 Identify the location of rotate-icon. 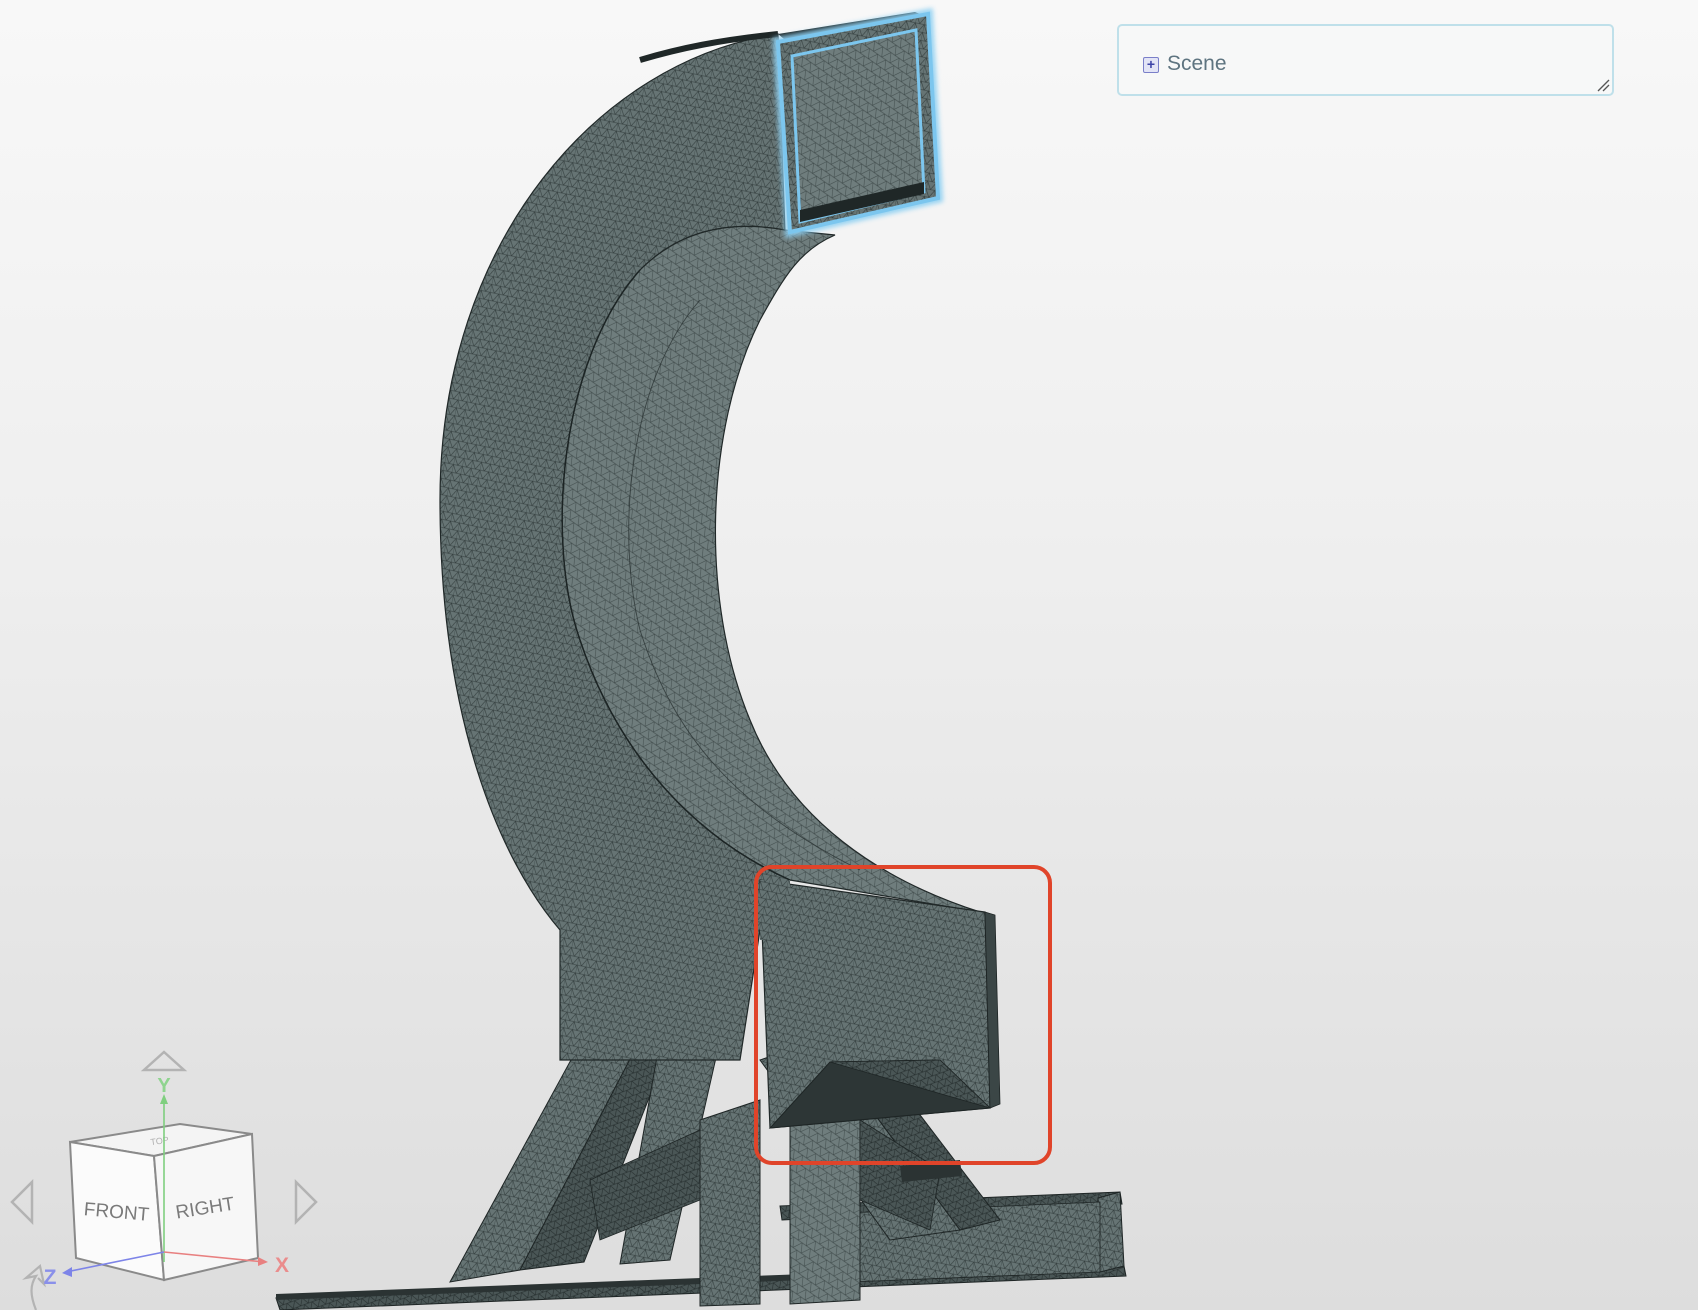
(34, 1286).